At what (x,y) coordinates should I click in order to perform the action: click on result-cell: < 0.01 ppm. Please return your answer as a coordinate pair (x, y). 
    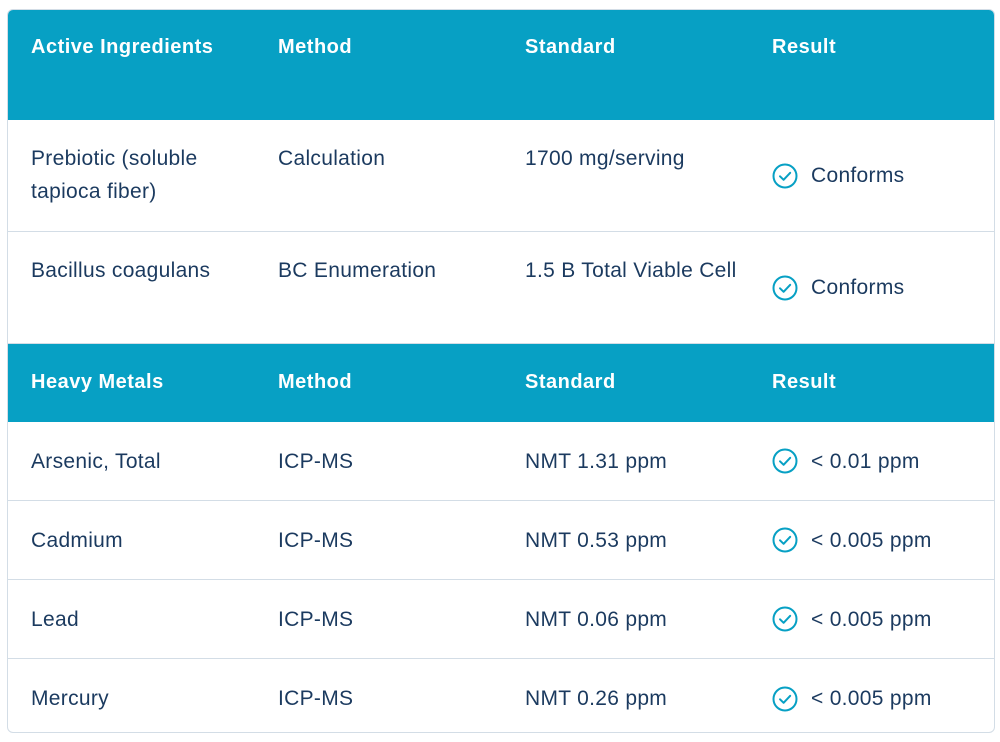
    Looking at the image, I should click on (871, 461).